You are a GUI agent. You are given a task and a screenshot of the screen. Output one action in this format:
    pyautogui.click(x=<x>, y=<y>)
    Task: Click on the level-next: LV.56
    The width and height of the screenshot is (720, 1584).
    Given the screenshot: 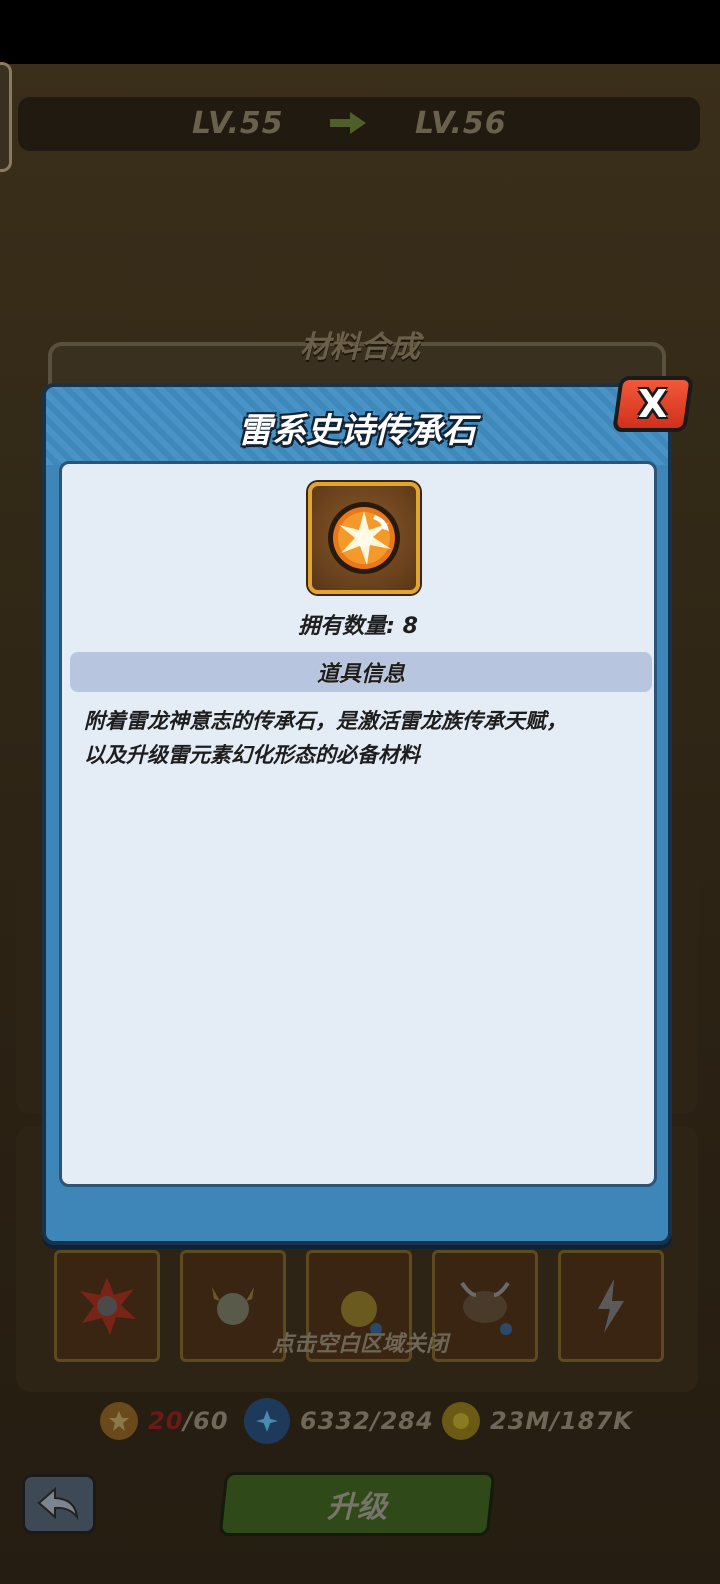 What is the action you would take?
    pyautogui.click(x=461, y=123)
    